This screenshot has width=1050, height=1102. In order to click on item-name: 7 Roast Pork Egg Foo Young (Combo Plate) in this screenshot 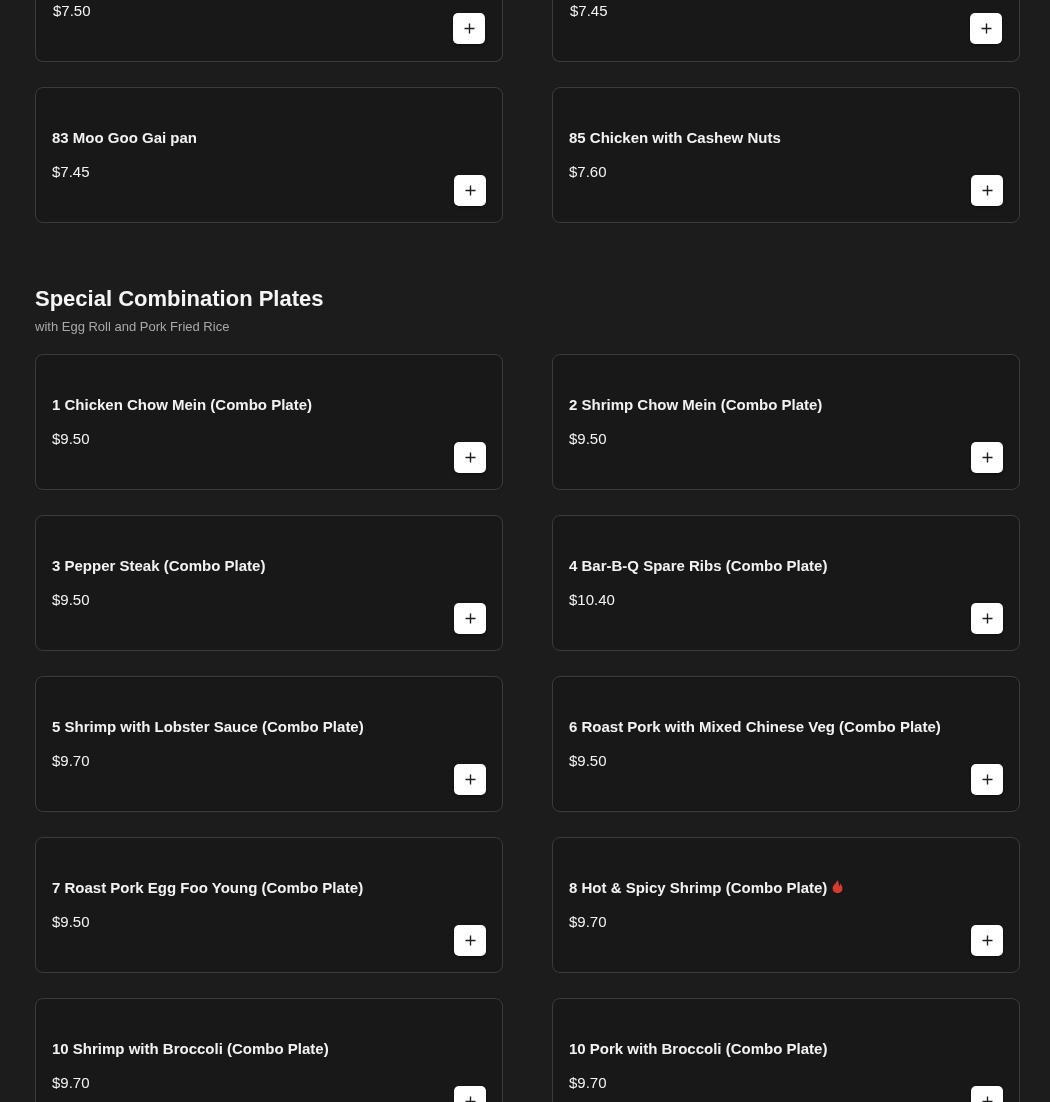, I will do `click(208, 888)`.